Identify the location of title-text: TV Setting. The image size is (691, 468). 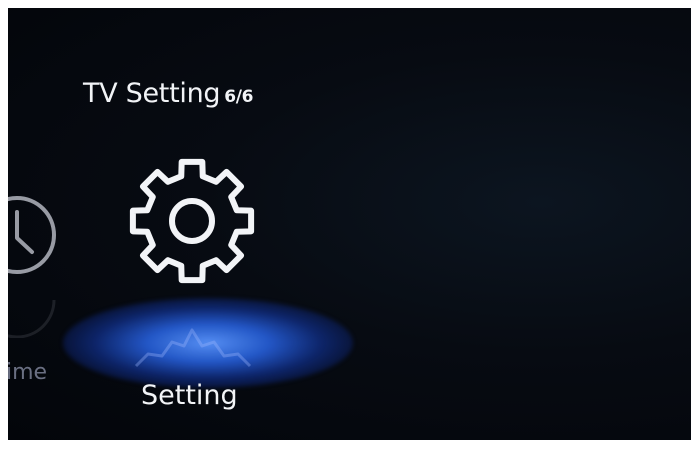
(152, 93).